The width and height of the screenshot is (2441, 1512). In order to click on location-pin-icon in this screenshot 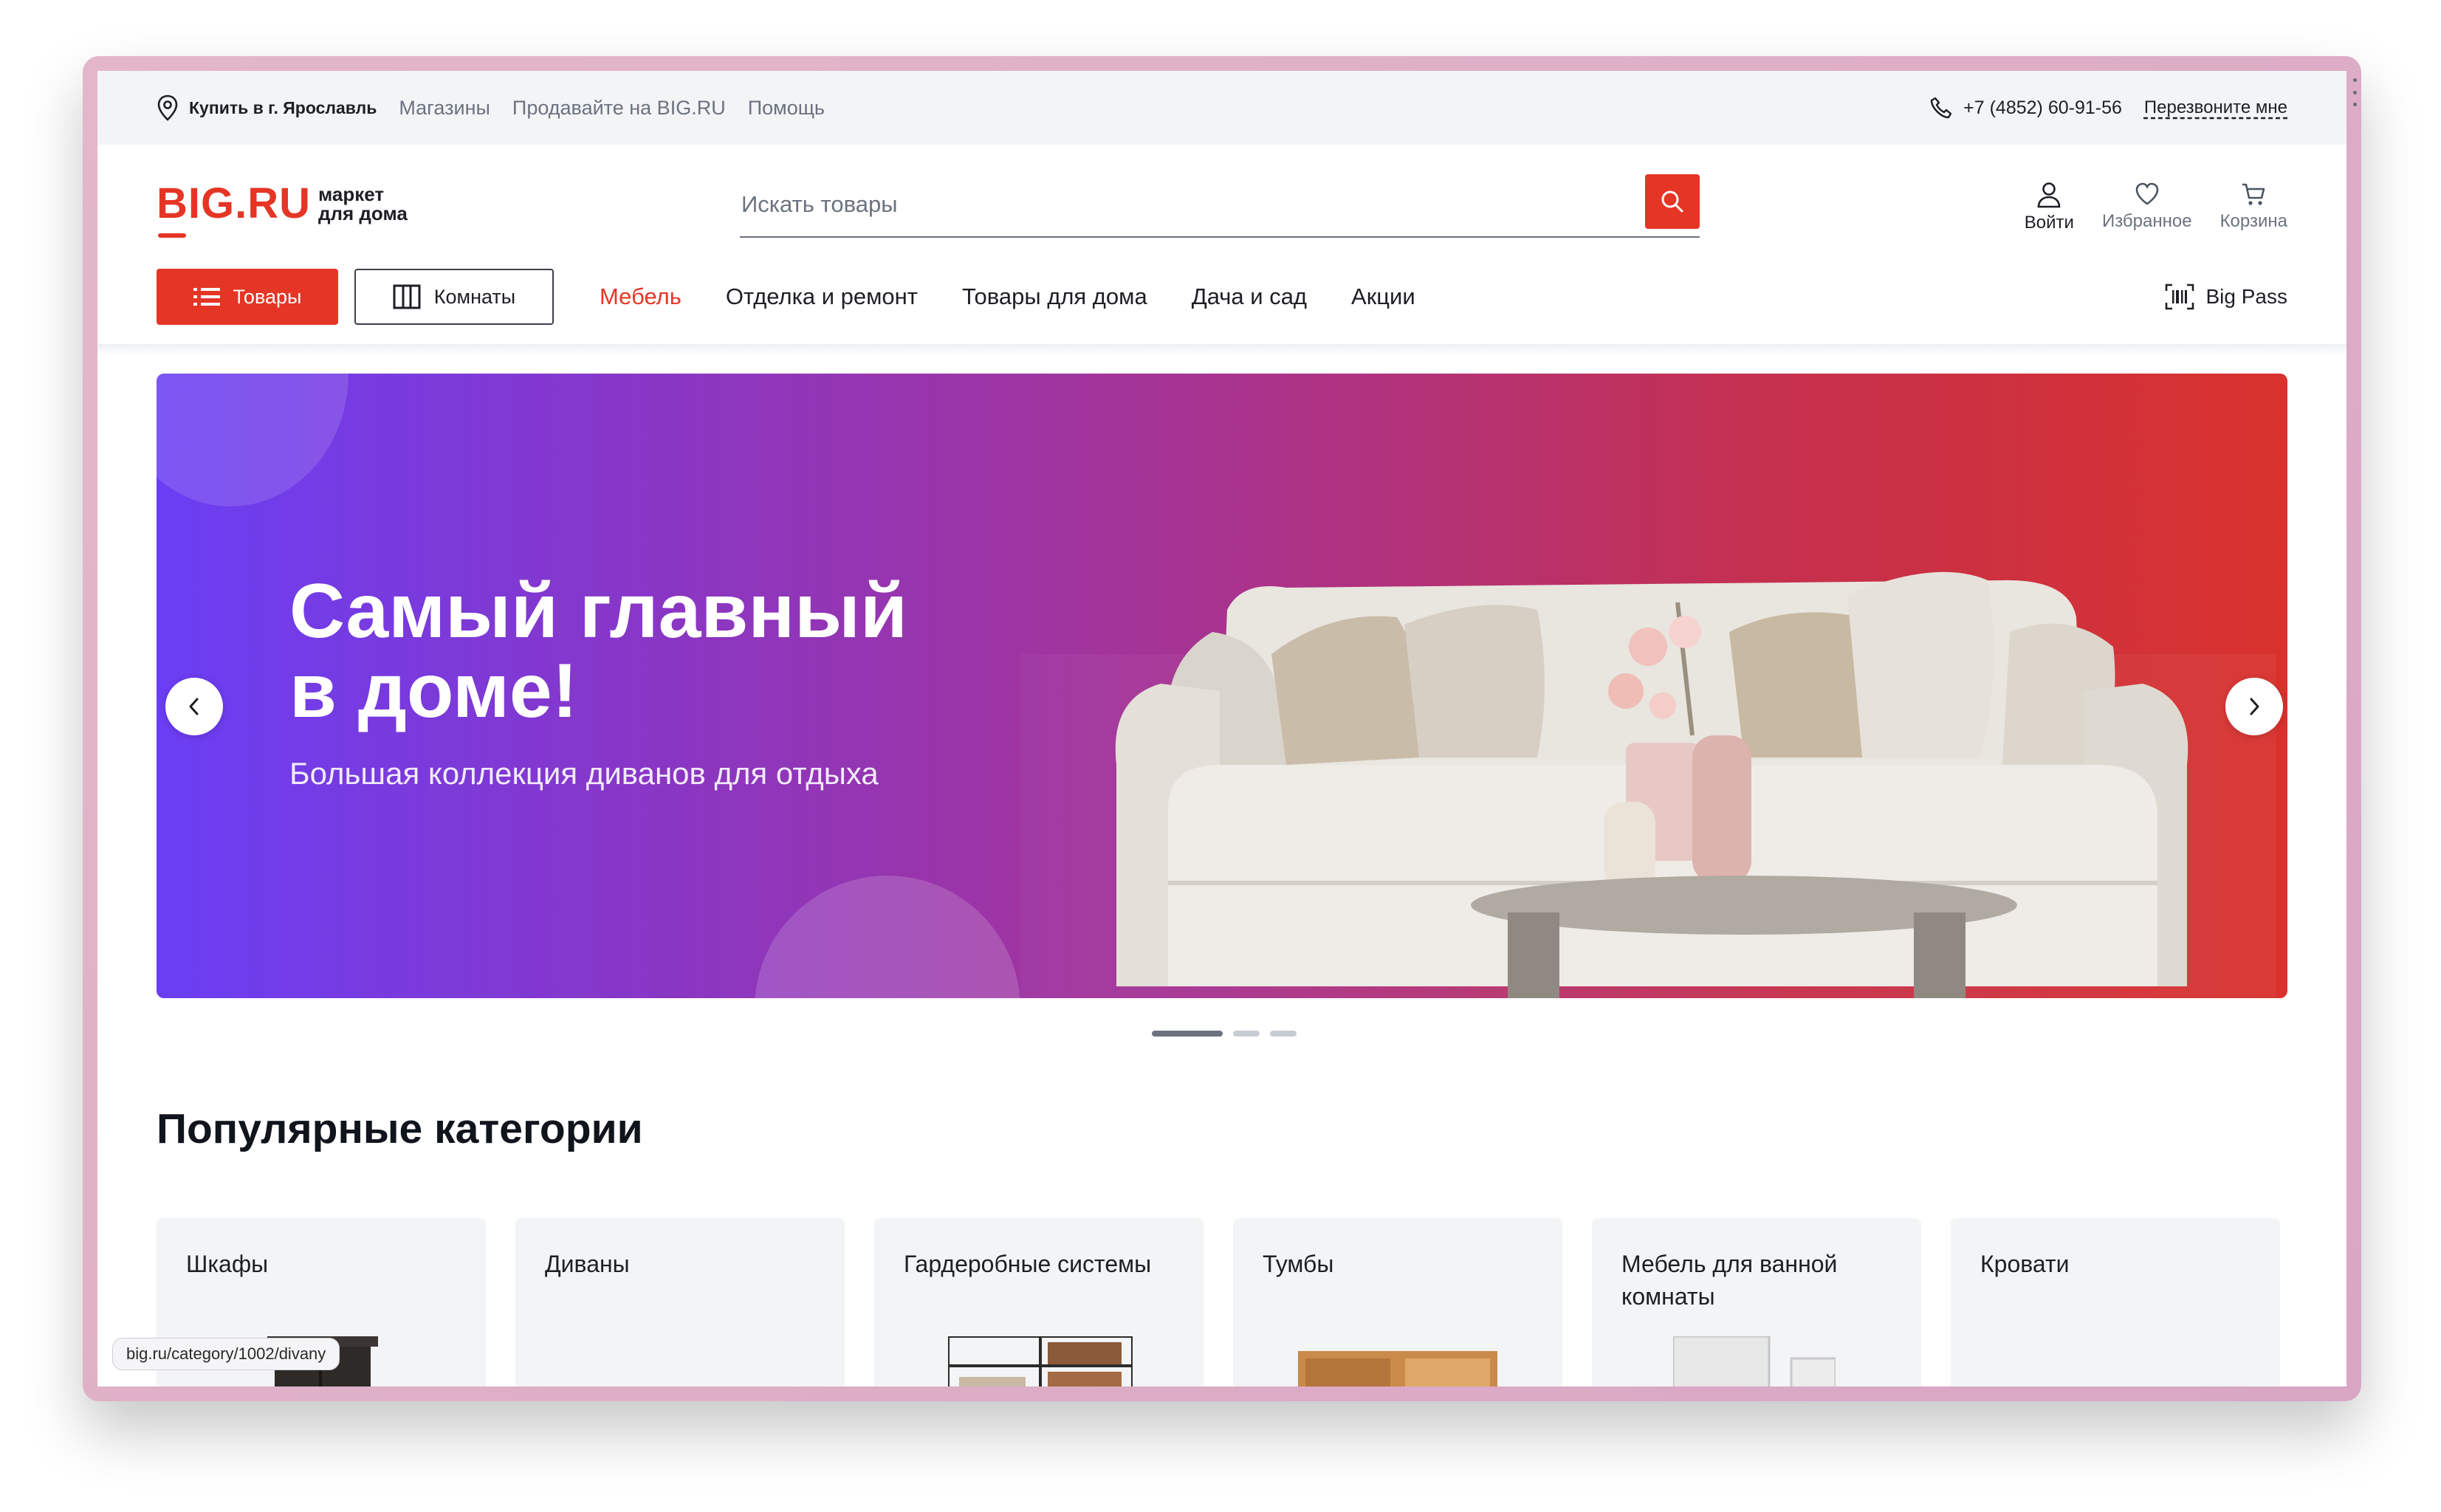, I will do `click(167, 107)`.